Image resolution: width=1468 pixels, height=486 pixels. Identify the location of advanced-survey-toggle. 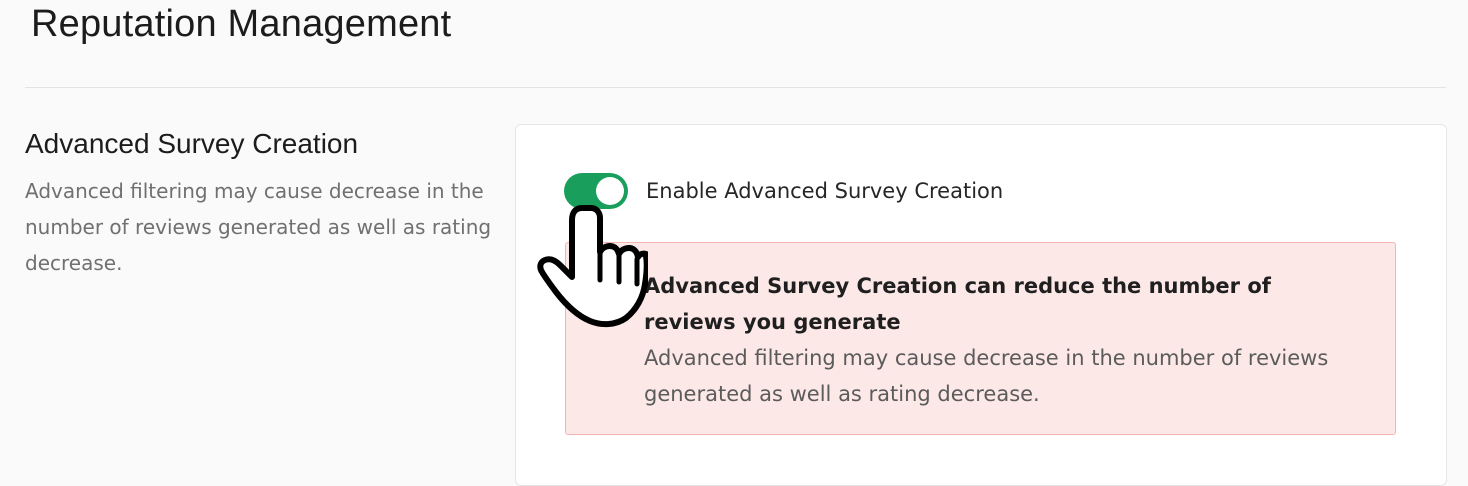
(596, 191).